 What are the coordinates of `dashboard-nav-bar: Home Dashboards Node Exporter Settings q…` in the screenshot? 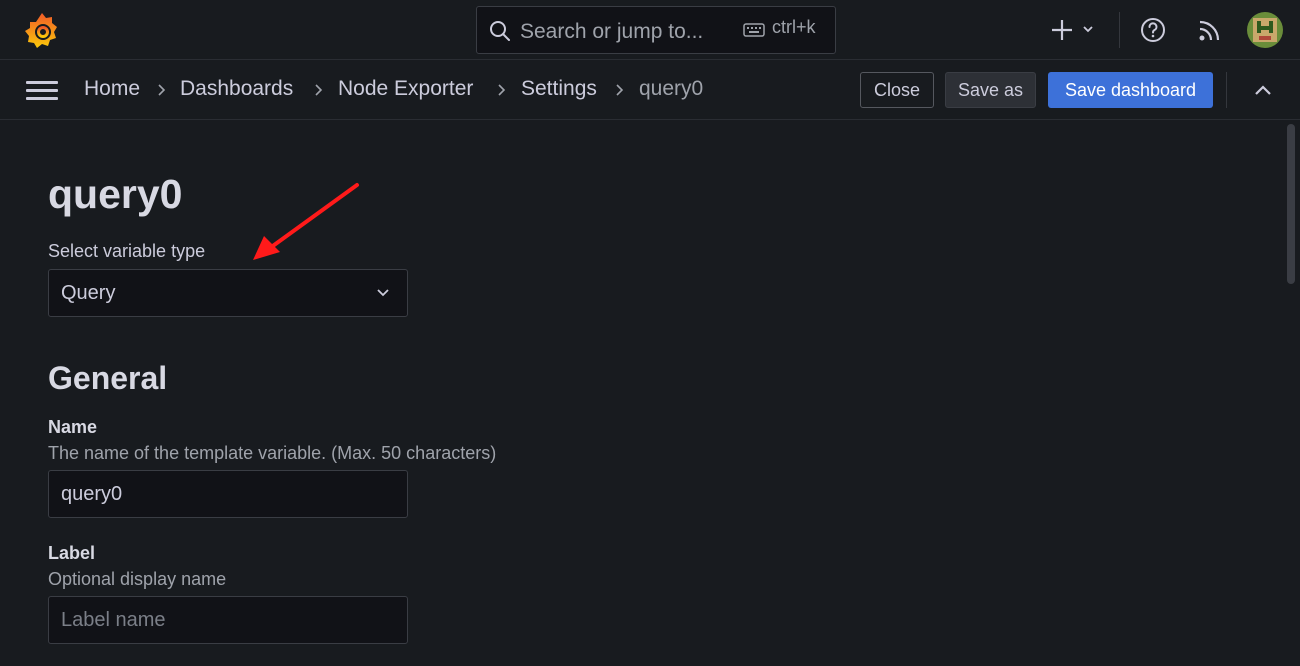 It's located at (650, 90).